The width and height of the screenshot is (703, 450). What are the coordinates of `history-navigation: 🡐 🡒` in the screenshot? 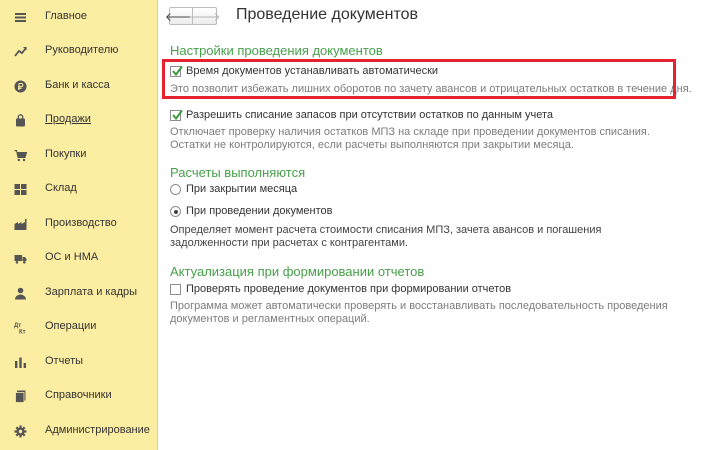 It's located at (193, 16).